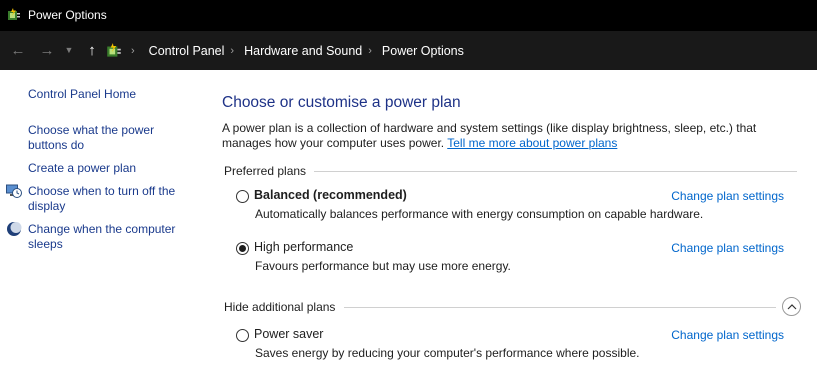 This screenshot has height=381, width=817. I want to click on plan-high-performance-change-settings-link: Change plan settings, so click(727, 248).